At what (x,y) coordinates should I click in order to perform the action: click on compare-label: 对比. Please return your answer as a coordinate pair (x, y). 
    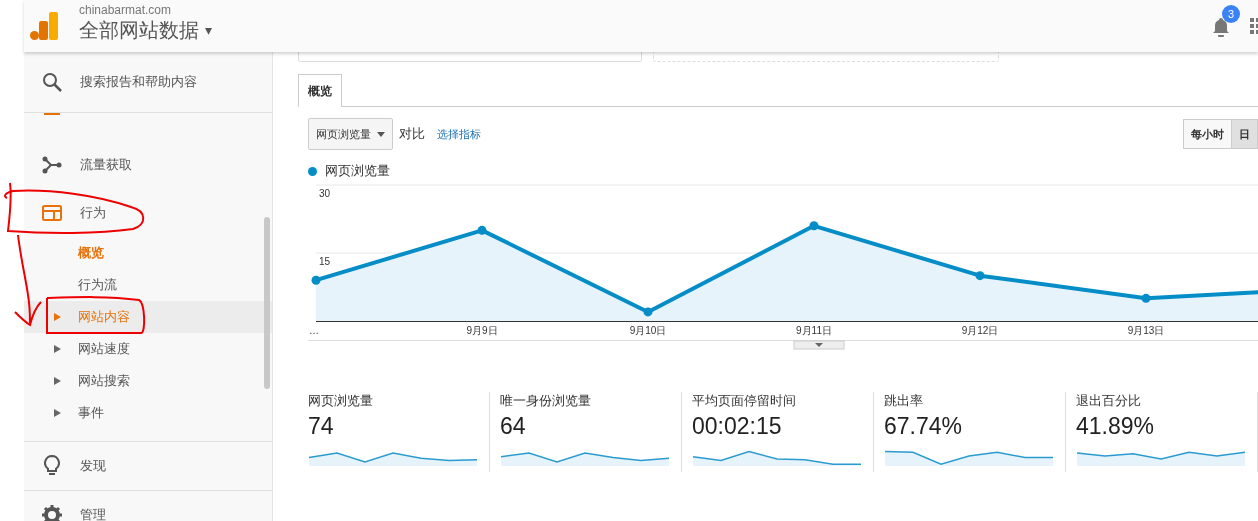
    Looking at the image, I should click on (412, 134).